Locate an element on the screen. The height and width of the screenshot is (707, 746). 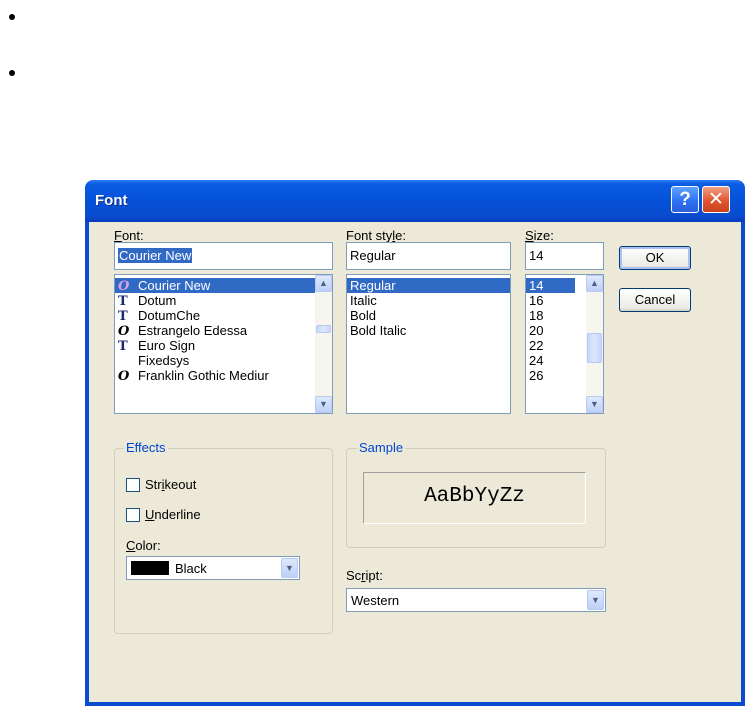
cancel-button: Cancel is located at coordinates (655, 300).